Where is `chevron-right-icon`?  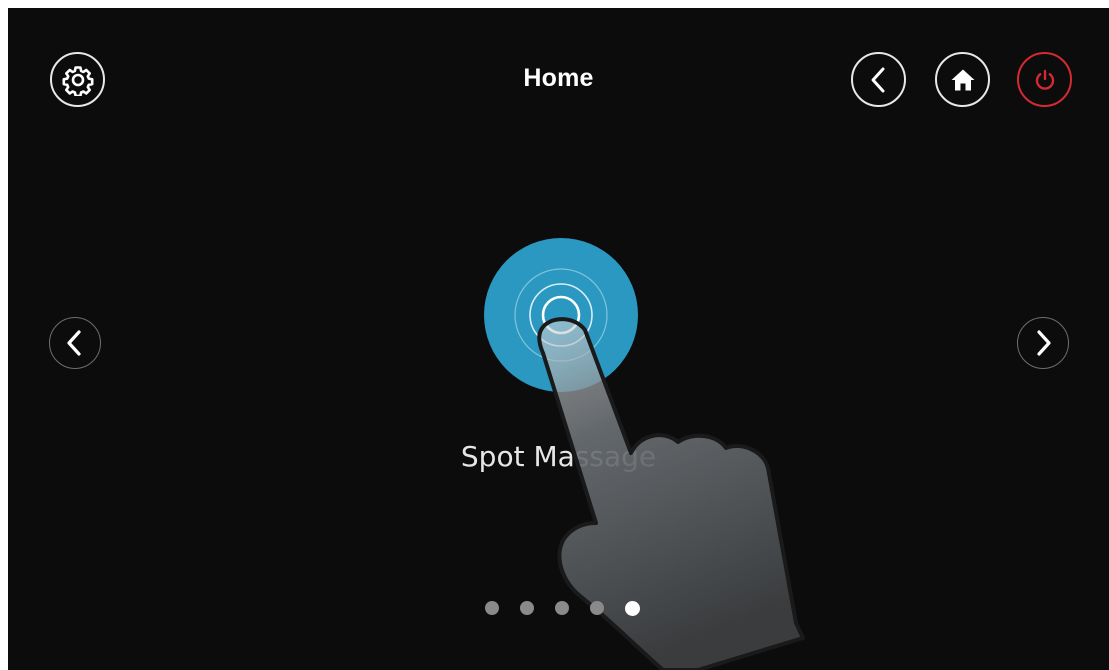
chevron-right-icon is located at coordinates (1044, 343).